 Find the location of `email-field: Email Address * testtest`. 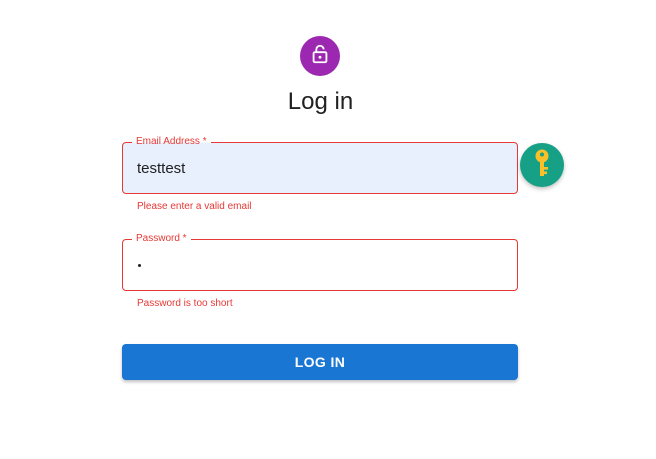

email-field: Email Address * testtest is located at coordinates (320, 164).